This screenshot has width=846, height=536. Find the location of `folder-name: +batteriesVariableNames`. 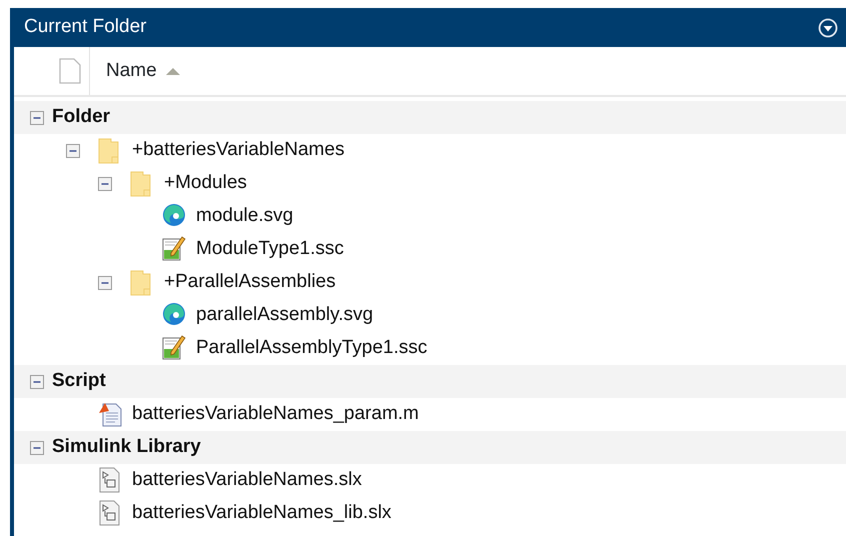

folder-name: +batteriesVariableNames is located at coordinates (238, 150).